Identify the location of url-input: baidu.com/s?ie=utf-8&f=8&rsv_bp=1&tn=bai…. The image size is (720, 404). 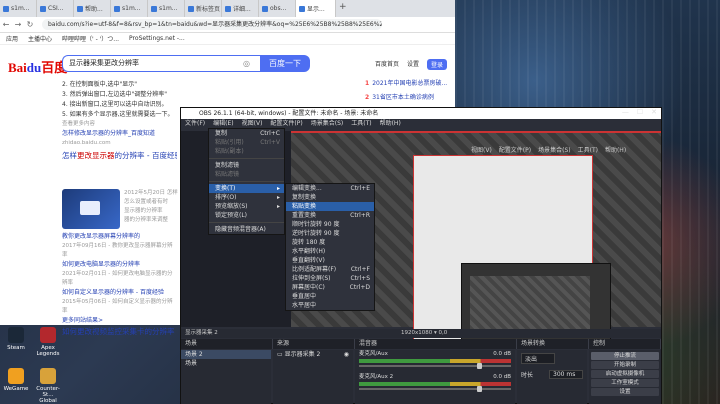
(212, 24).